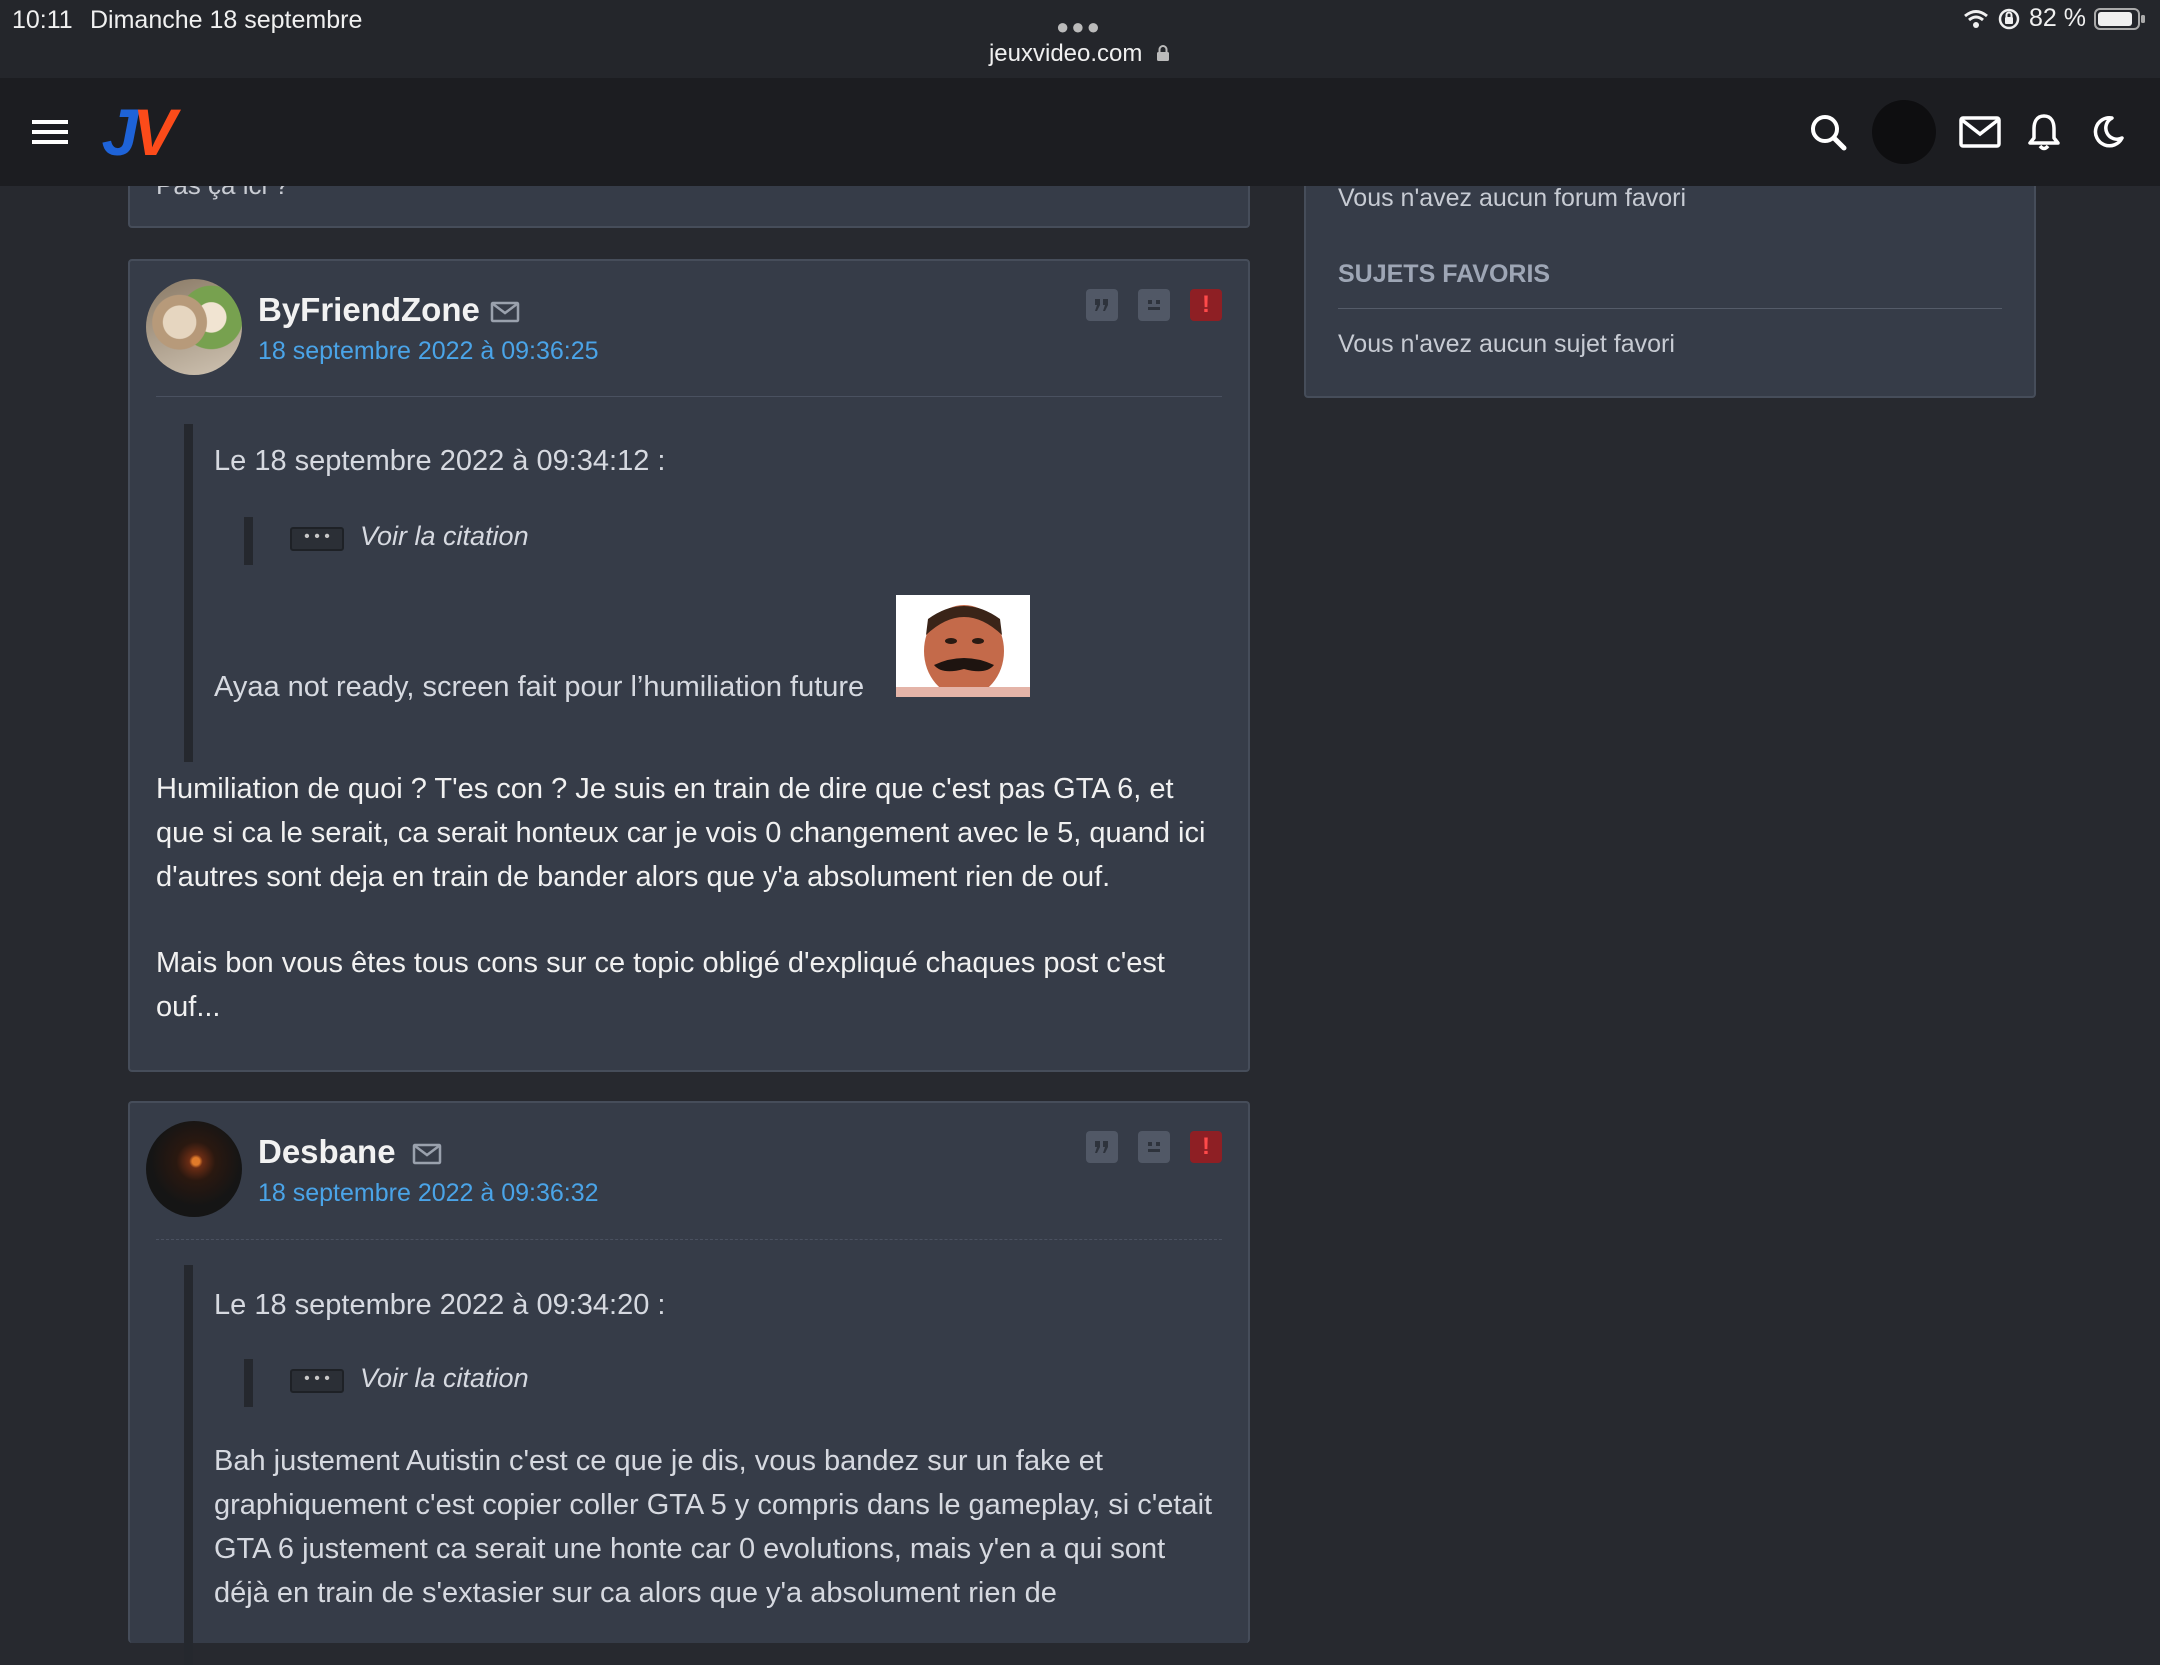  I want to click on site-navbar: JV, so click(1080, 132).